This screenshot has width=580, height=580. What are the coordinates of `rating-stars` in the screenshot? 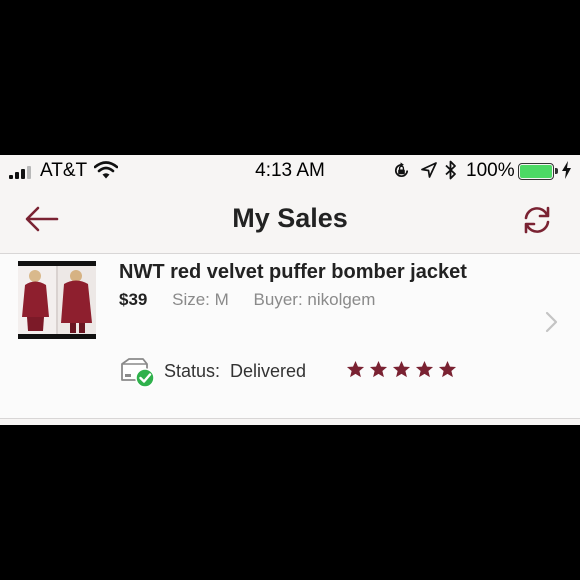 It's located at (401, 369).